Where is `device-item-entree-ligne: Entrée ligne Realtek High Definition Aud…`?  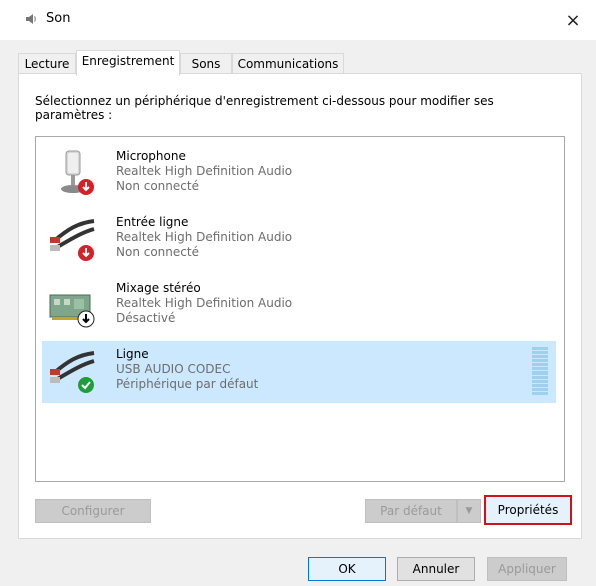
device-item-entree-ligne: Entrée ligne Realtek High Definition Aud… is located at coordinates (299, 240).